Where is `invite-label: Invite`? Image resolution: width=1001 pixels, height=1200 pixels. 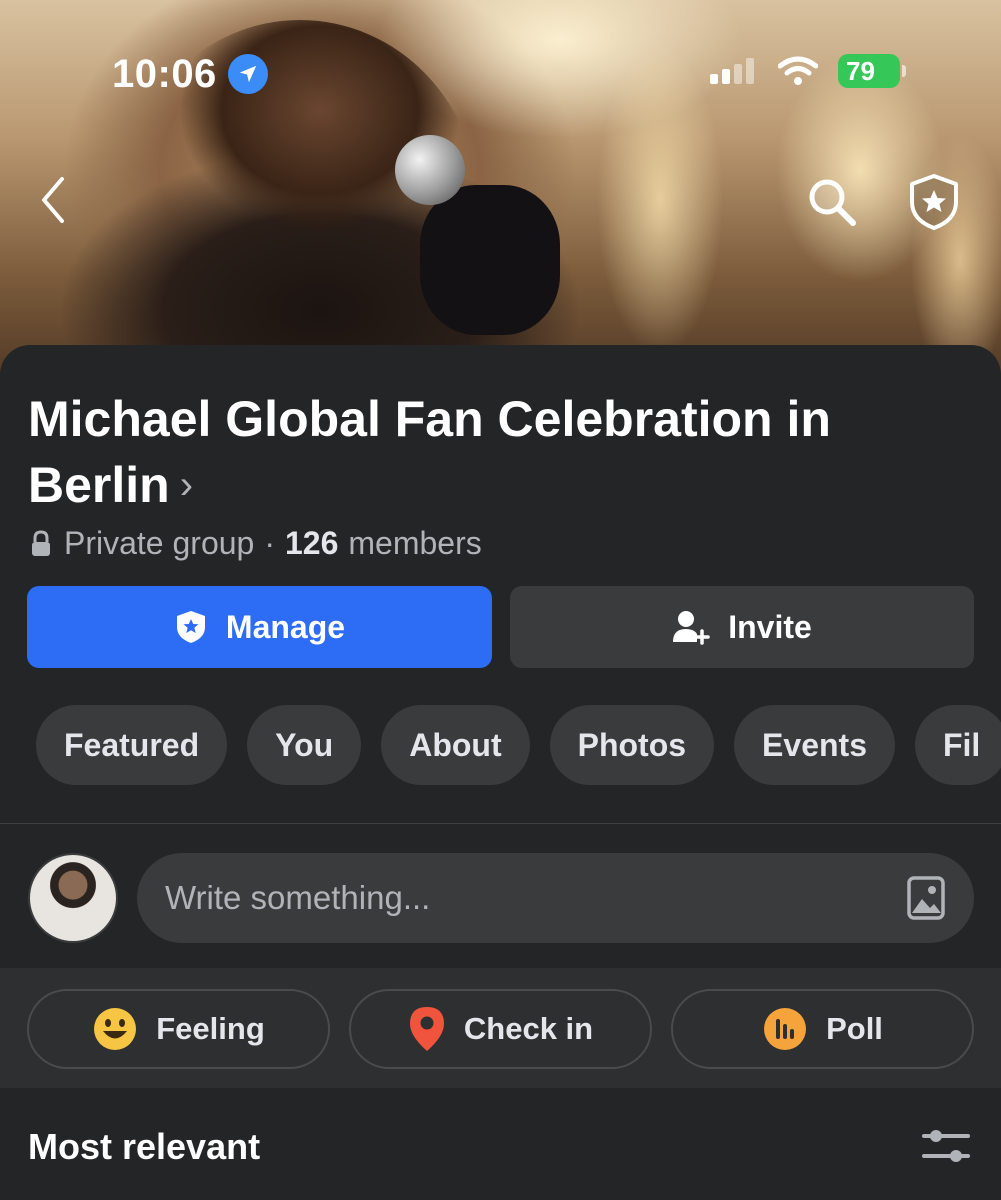 invite-label: Invite is located at coordinates (770, 626).